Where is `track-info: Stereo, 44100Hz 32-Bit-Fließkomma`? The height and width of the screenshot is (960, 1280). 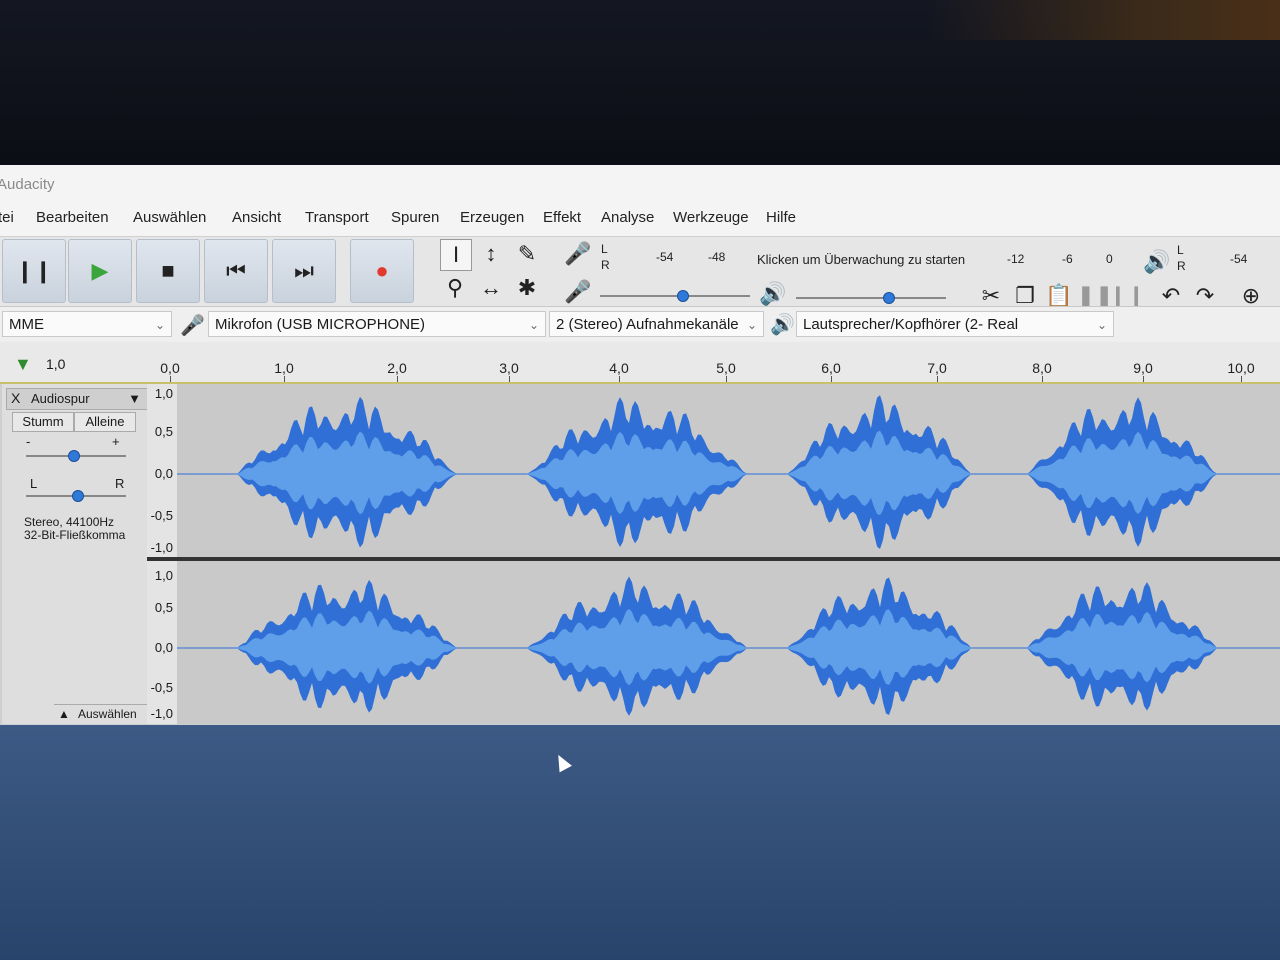 track-info: Stereo, 44100Hz 32-Bit-Fließkomma is located at coordinates (74, 529).